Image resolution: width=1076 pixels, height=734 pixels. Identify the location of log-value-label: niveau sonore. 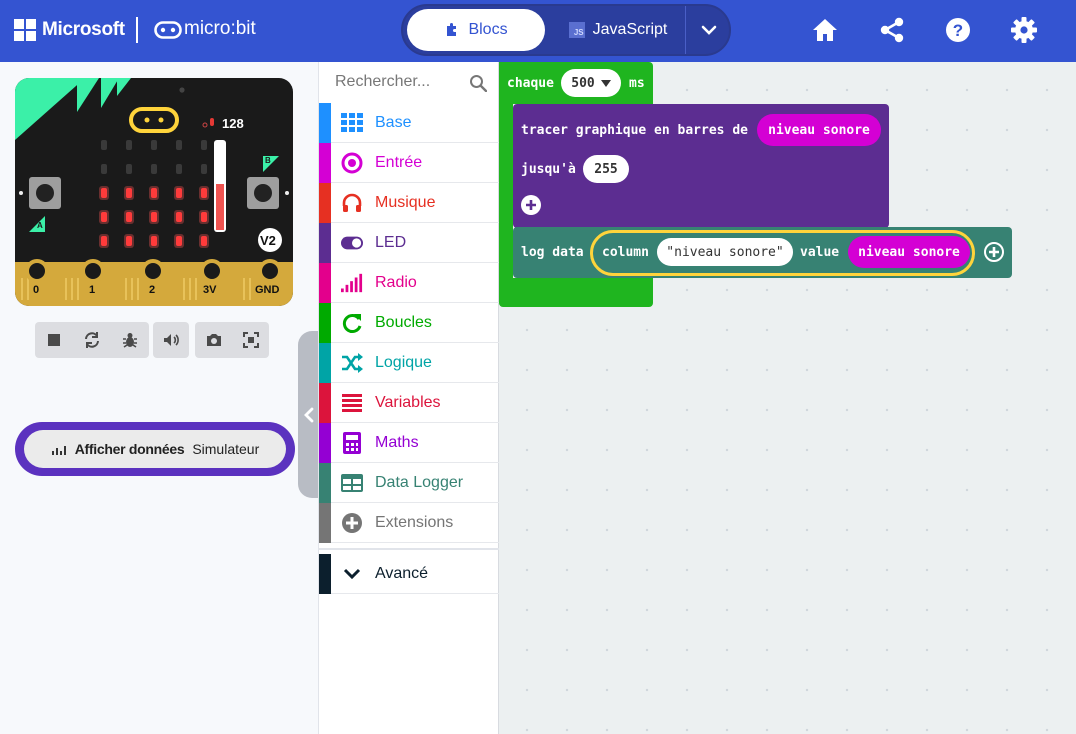
(909, 252).